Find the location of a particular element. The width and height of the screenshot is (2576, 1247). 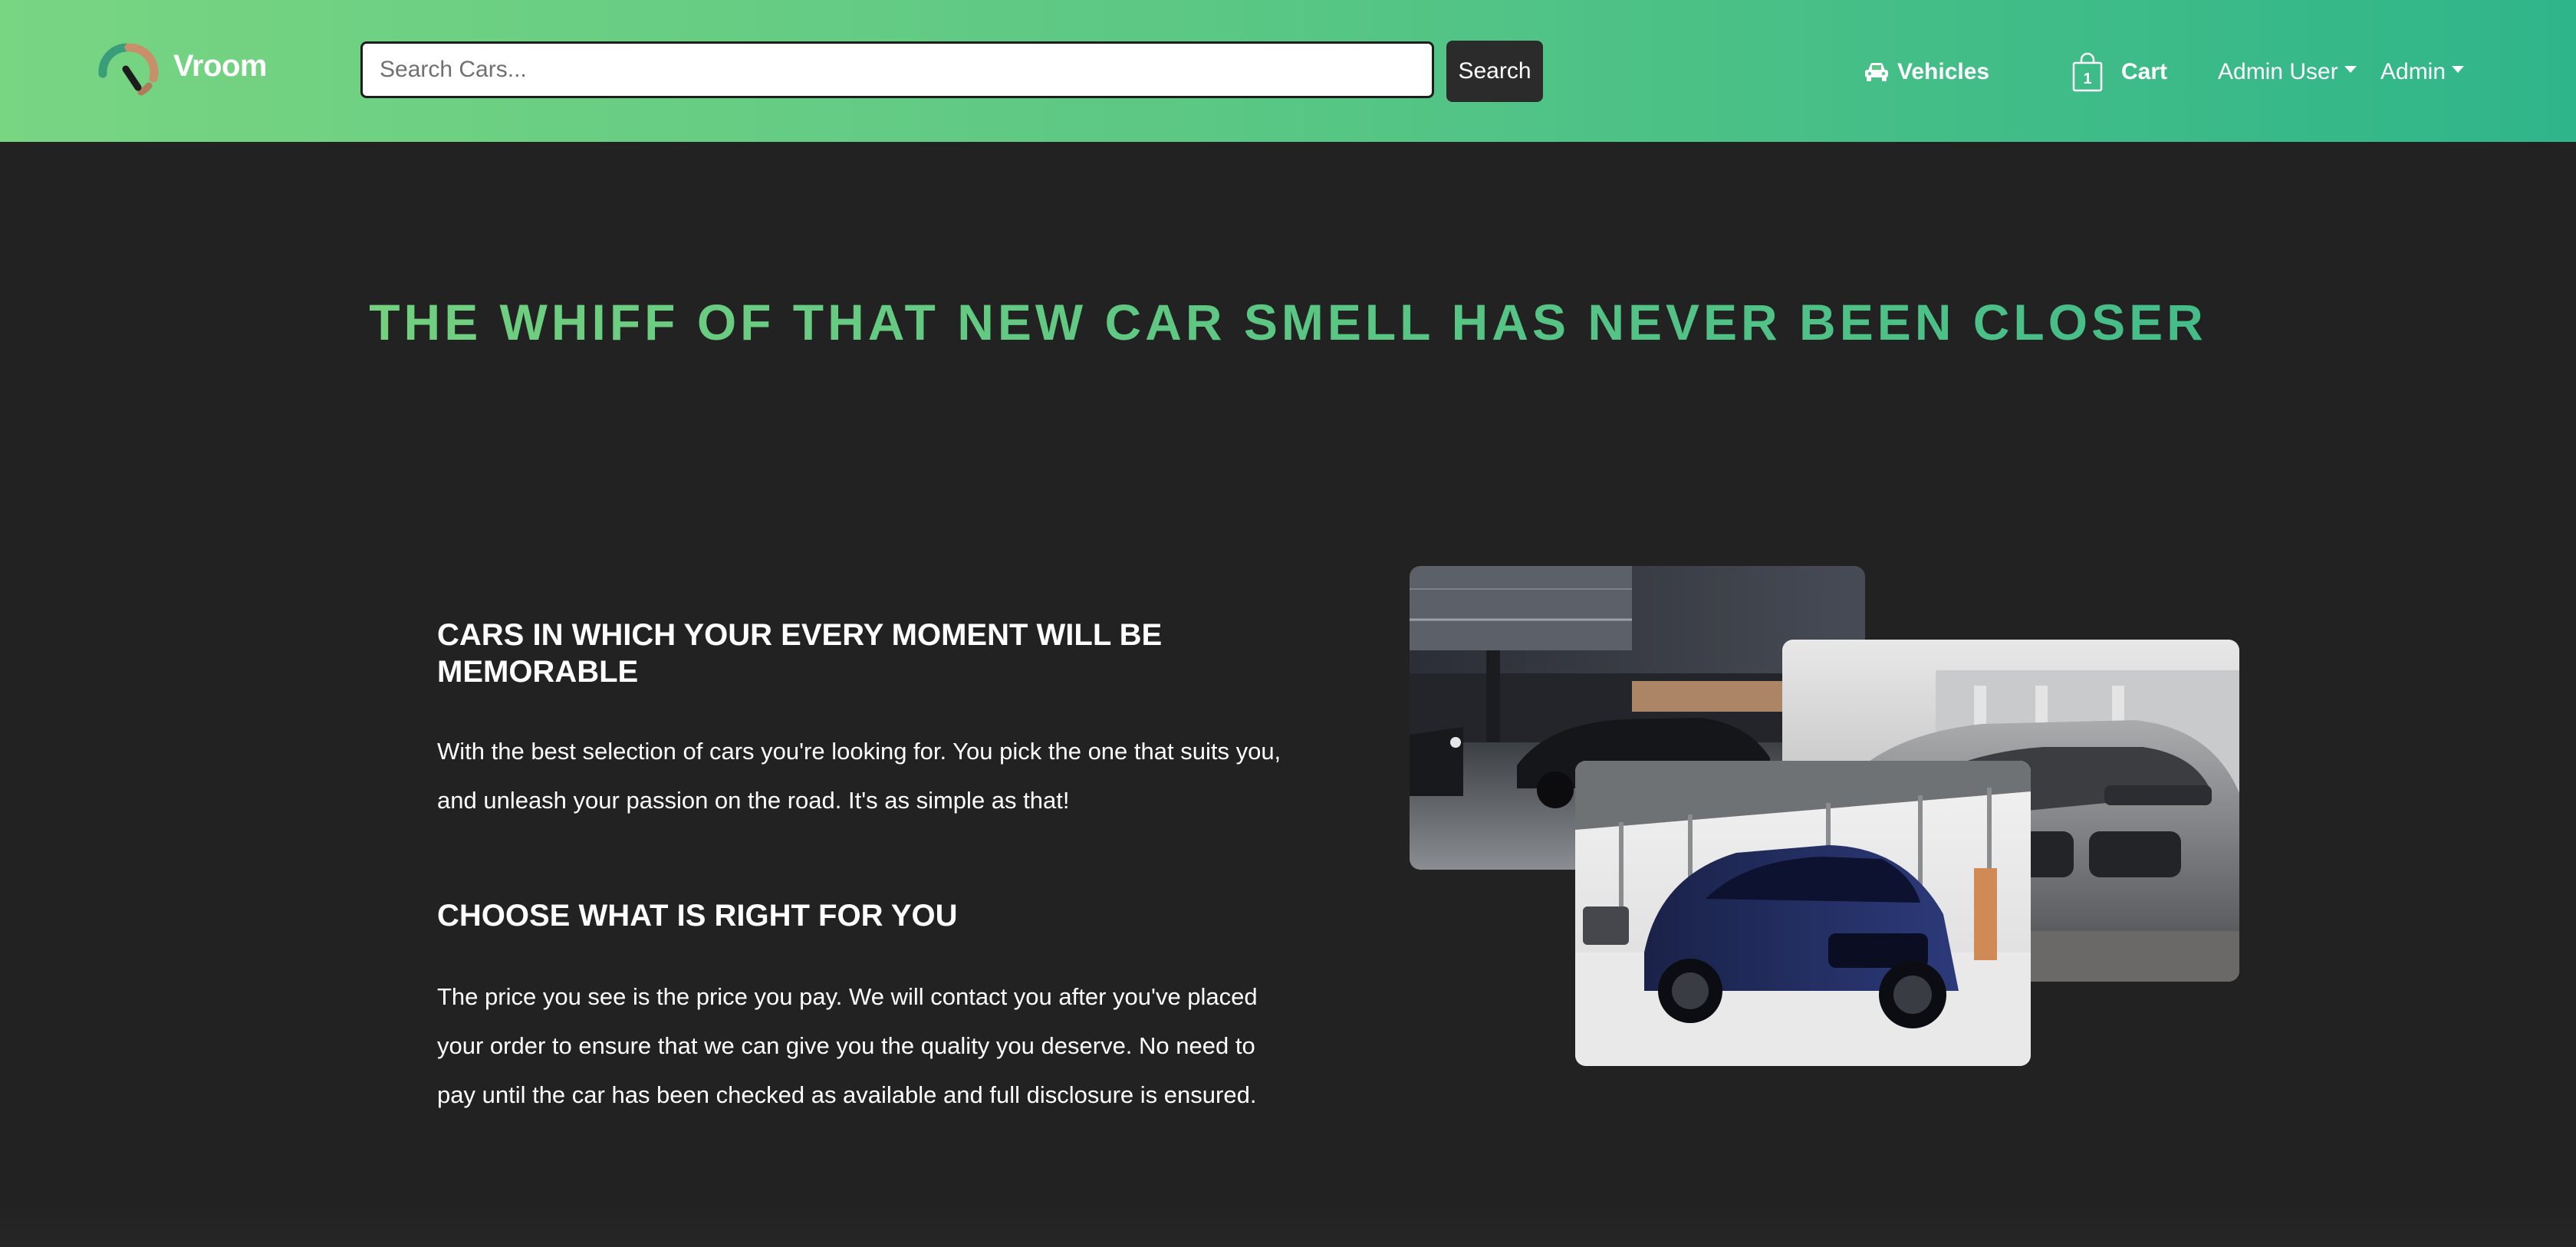

brand-link: Vroom is located at coordinates (181, 66).